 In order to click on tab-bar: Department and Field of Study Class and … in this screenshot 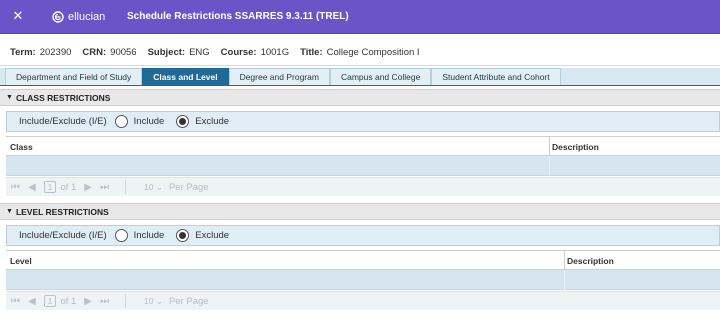, I will do `click(360, 77)`.